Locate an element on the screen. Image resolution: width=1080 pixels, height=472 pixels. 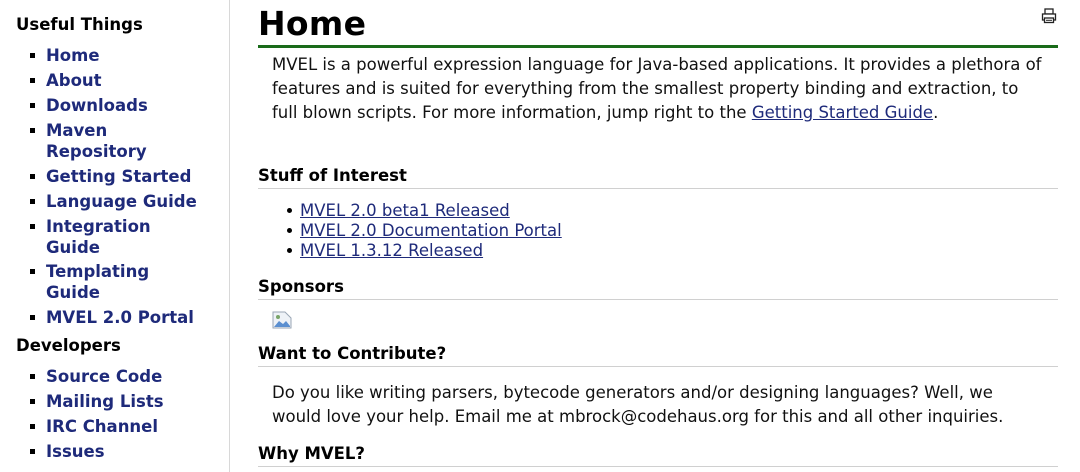
nav-label: Home is located at coordinates (73, 55).